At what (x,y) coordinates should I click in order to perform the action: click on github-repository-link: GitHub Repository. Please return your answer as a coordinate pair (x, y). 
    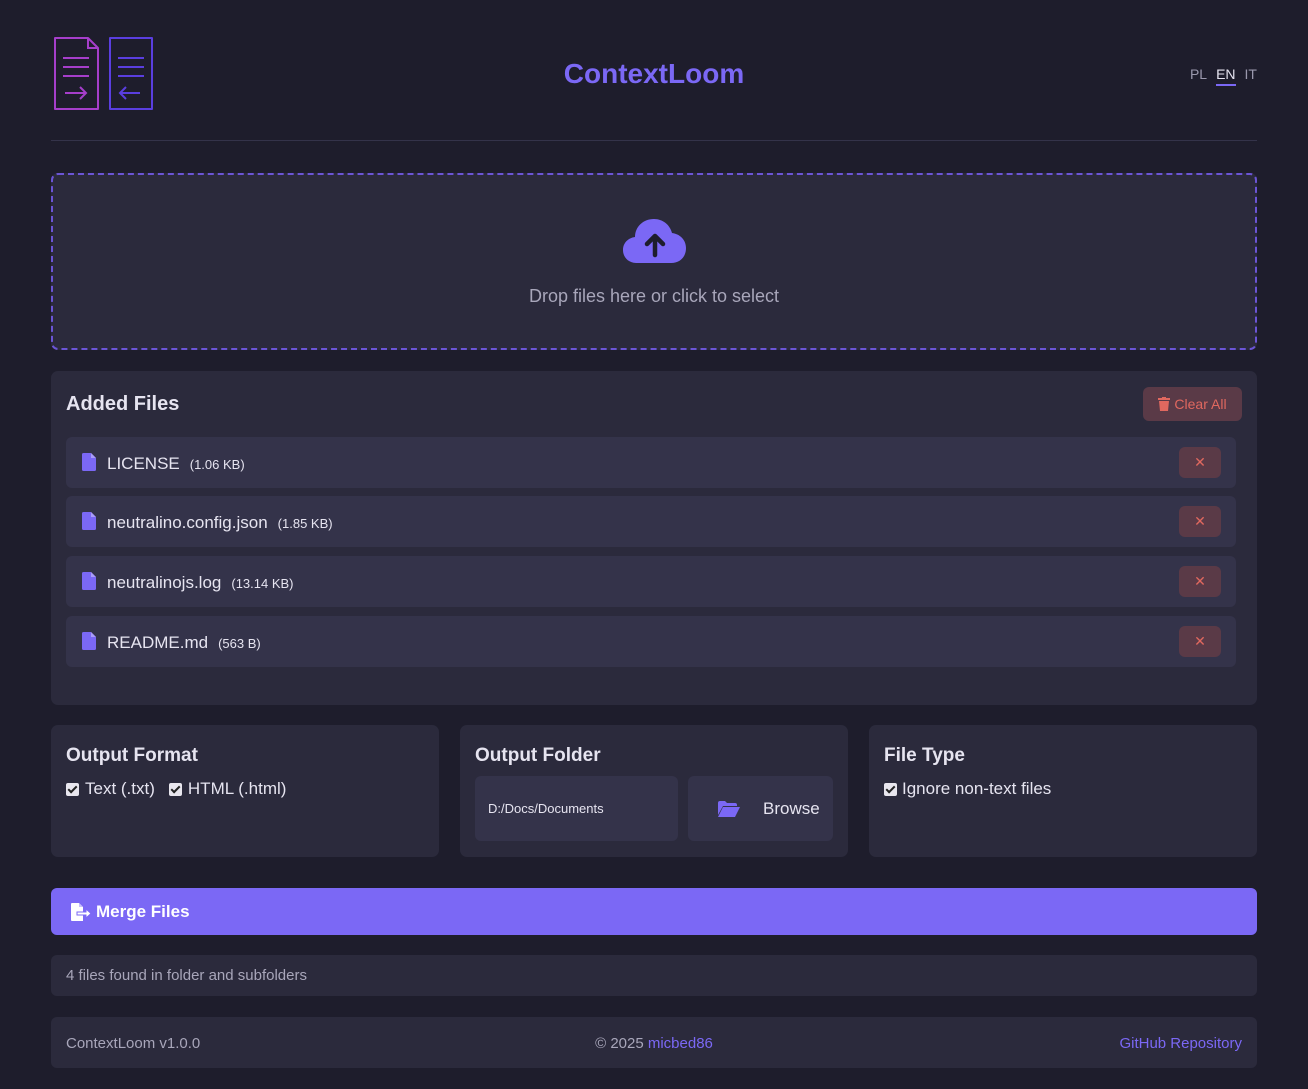
    Looking at the image, I should click on (1180, 1043).